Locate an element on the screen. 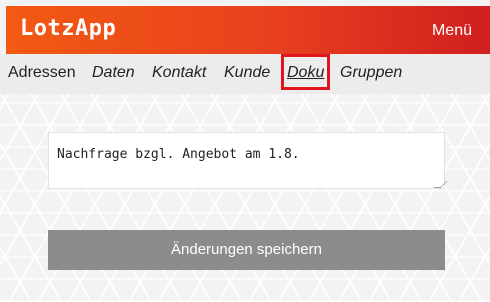 Image resolution: width=490 pixels, height=302 pixels. tab-gruppen: Gruppen is located at coordinates (371, 73).